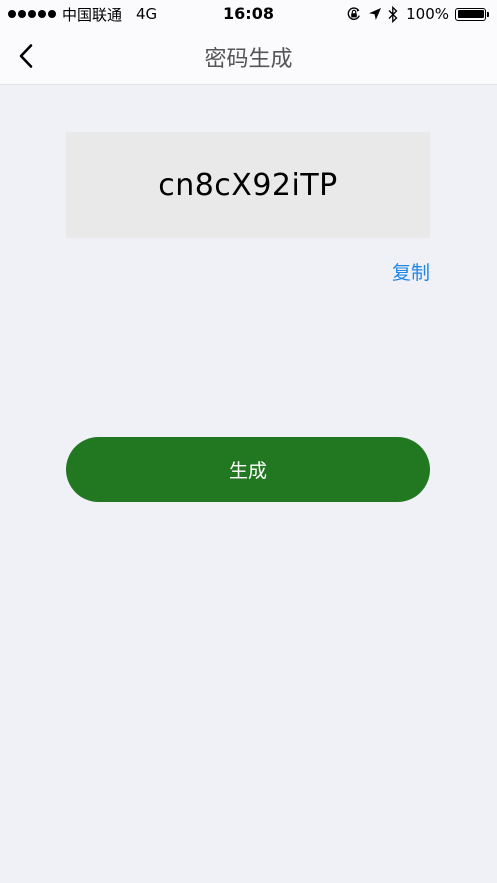  I want to click on orientation-lock-icon, so click(353, 13).